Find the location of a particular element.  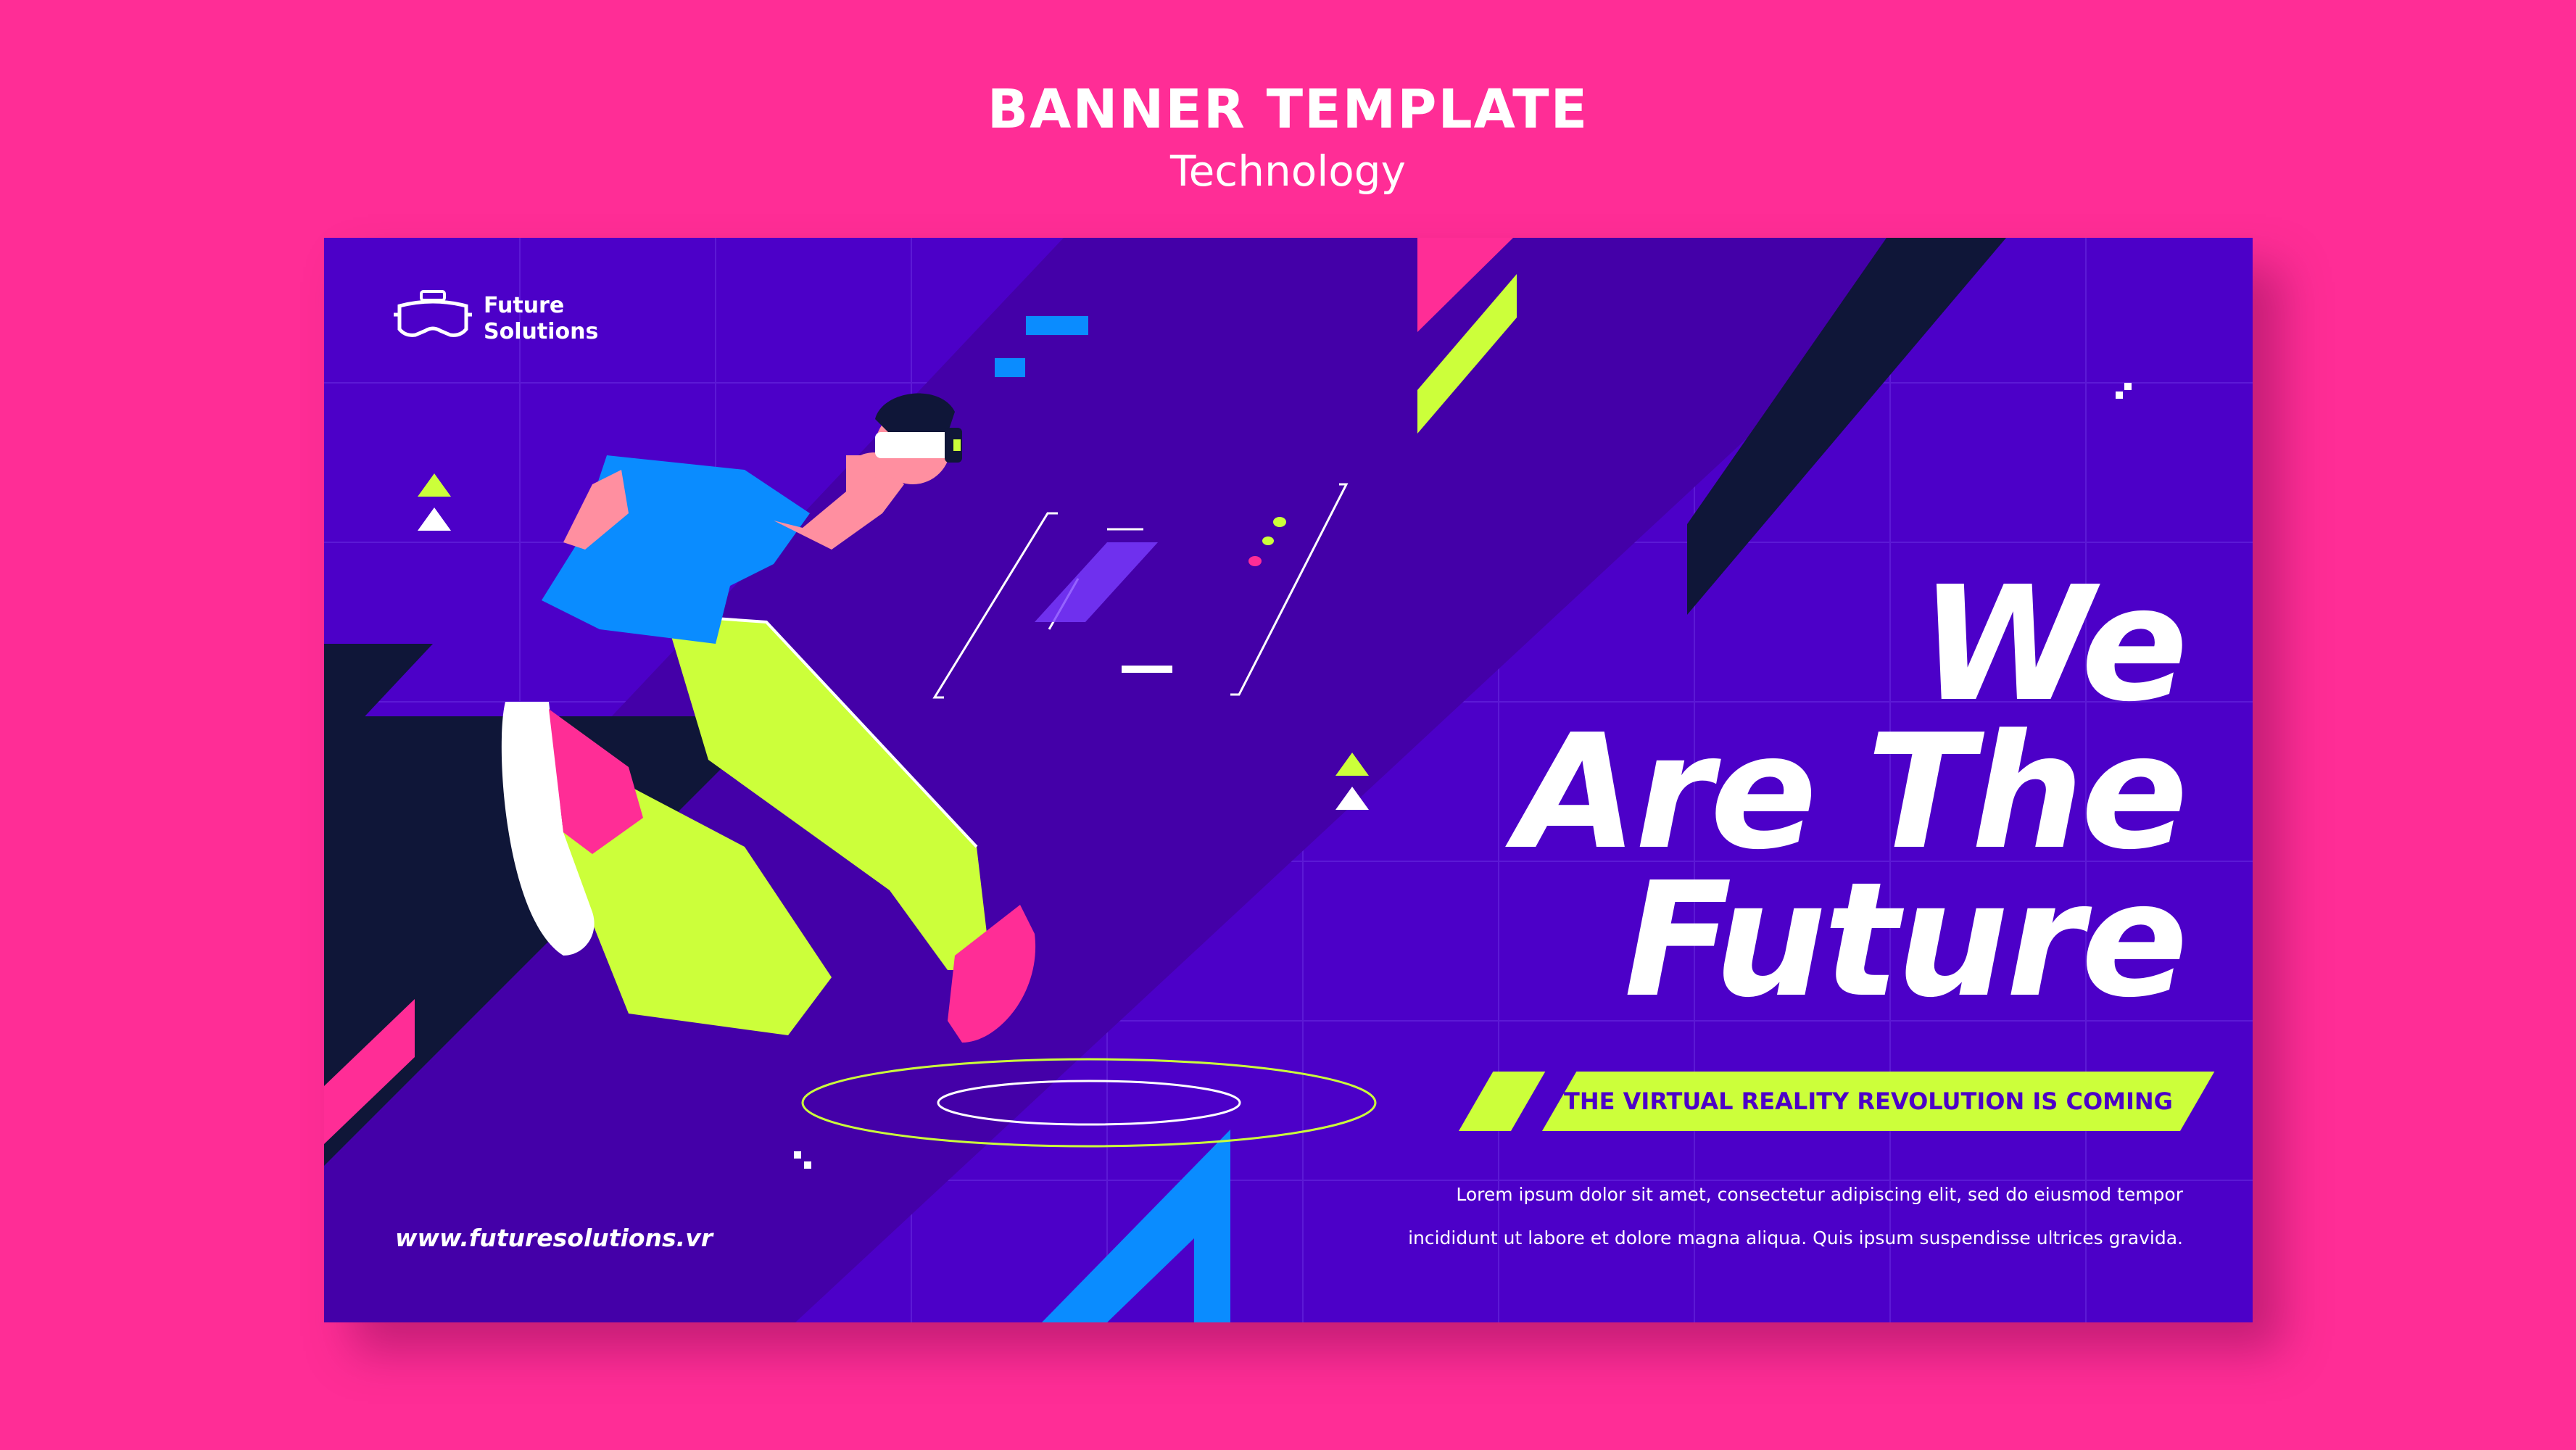

website-link: www.futuresolutions.vr is located at coordinates (554, 1238).